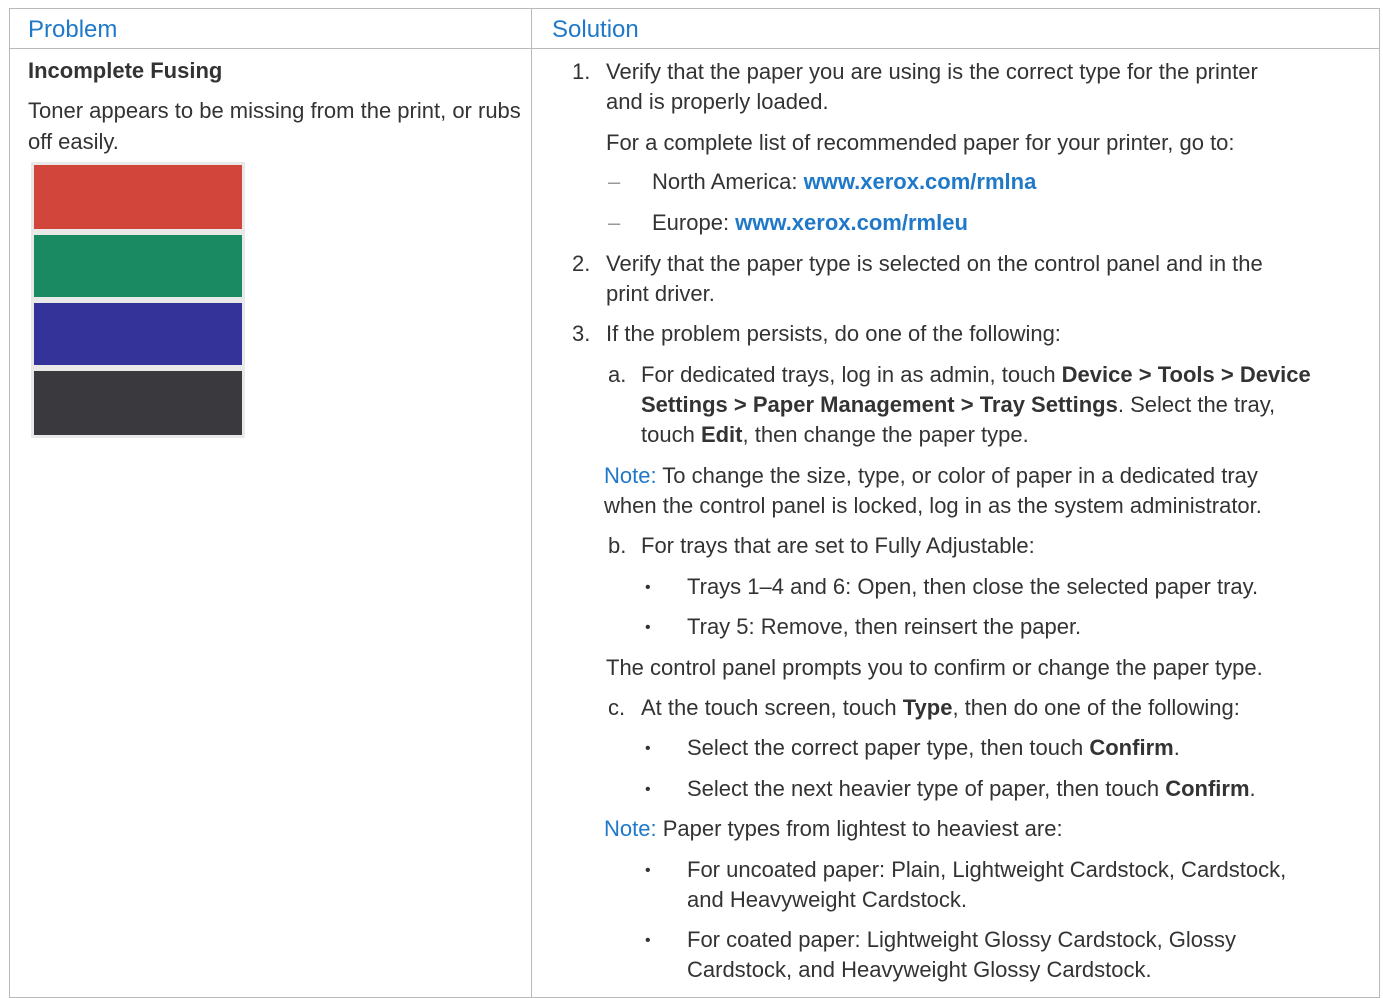 This screenshot has height=998, width=1383. I want to click on north-america-label: North America:, so click(728, 181).